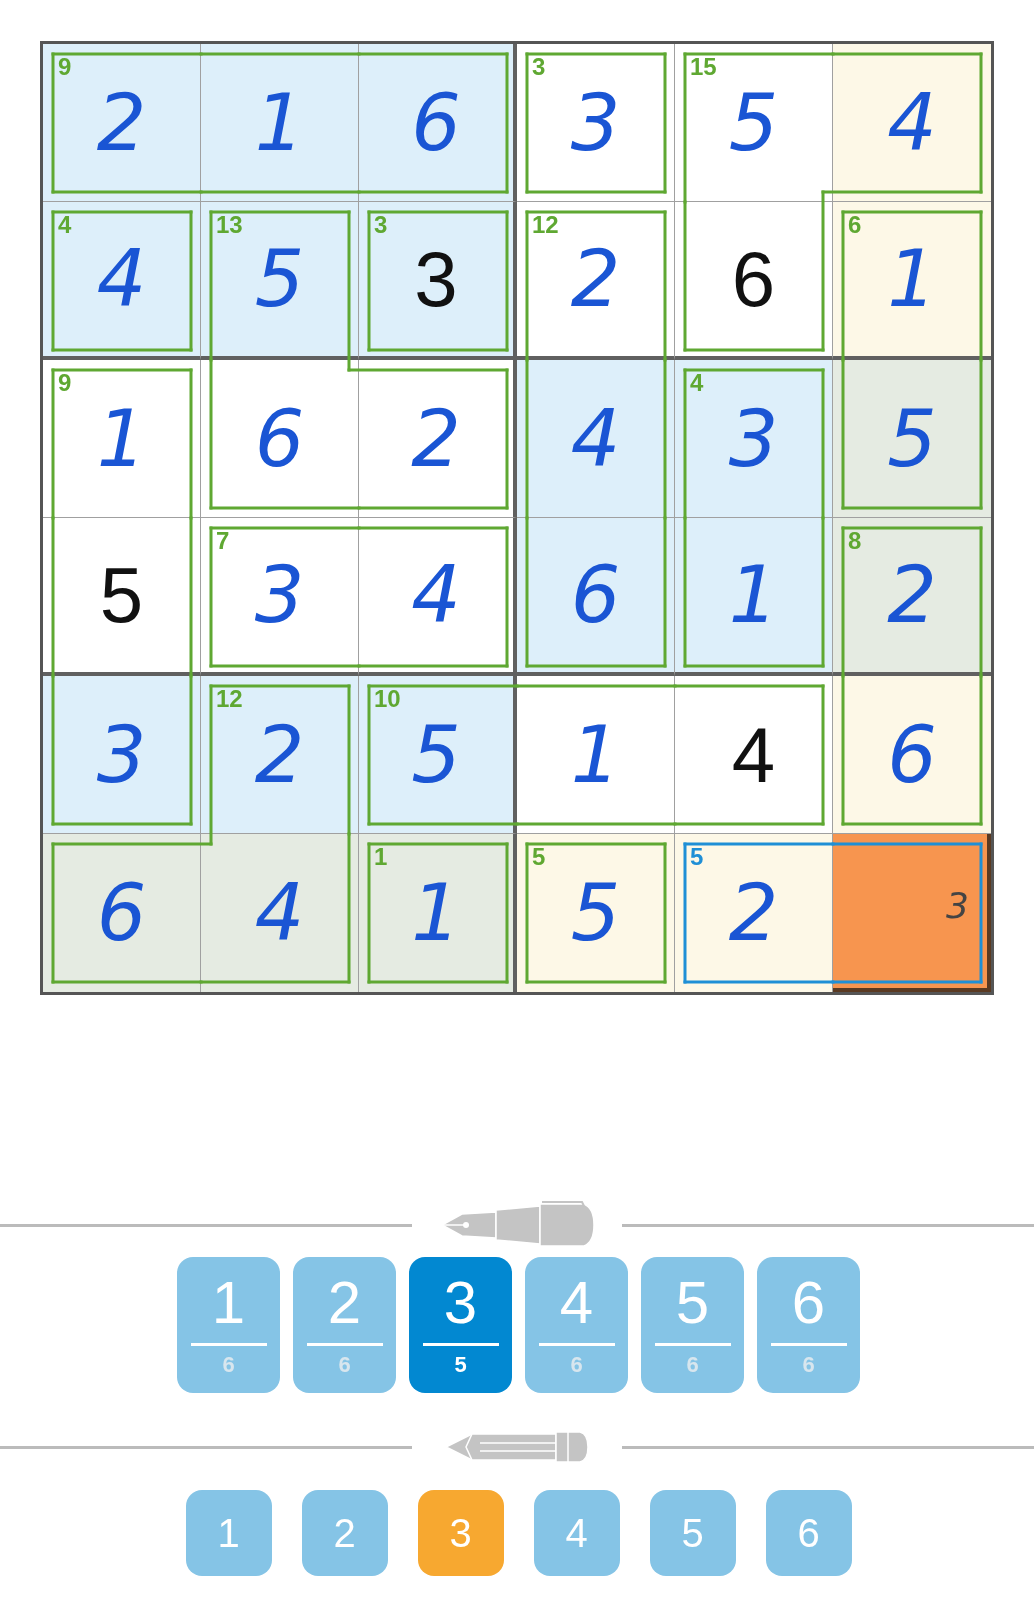 The image size is (1034, 1600). I want to click on board-cell: 9 2, so click(122, 123).